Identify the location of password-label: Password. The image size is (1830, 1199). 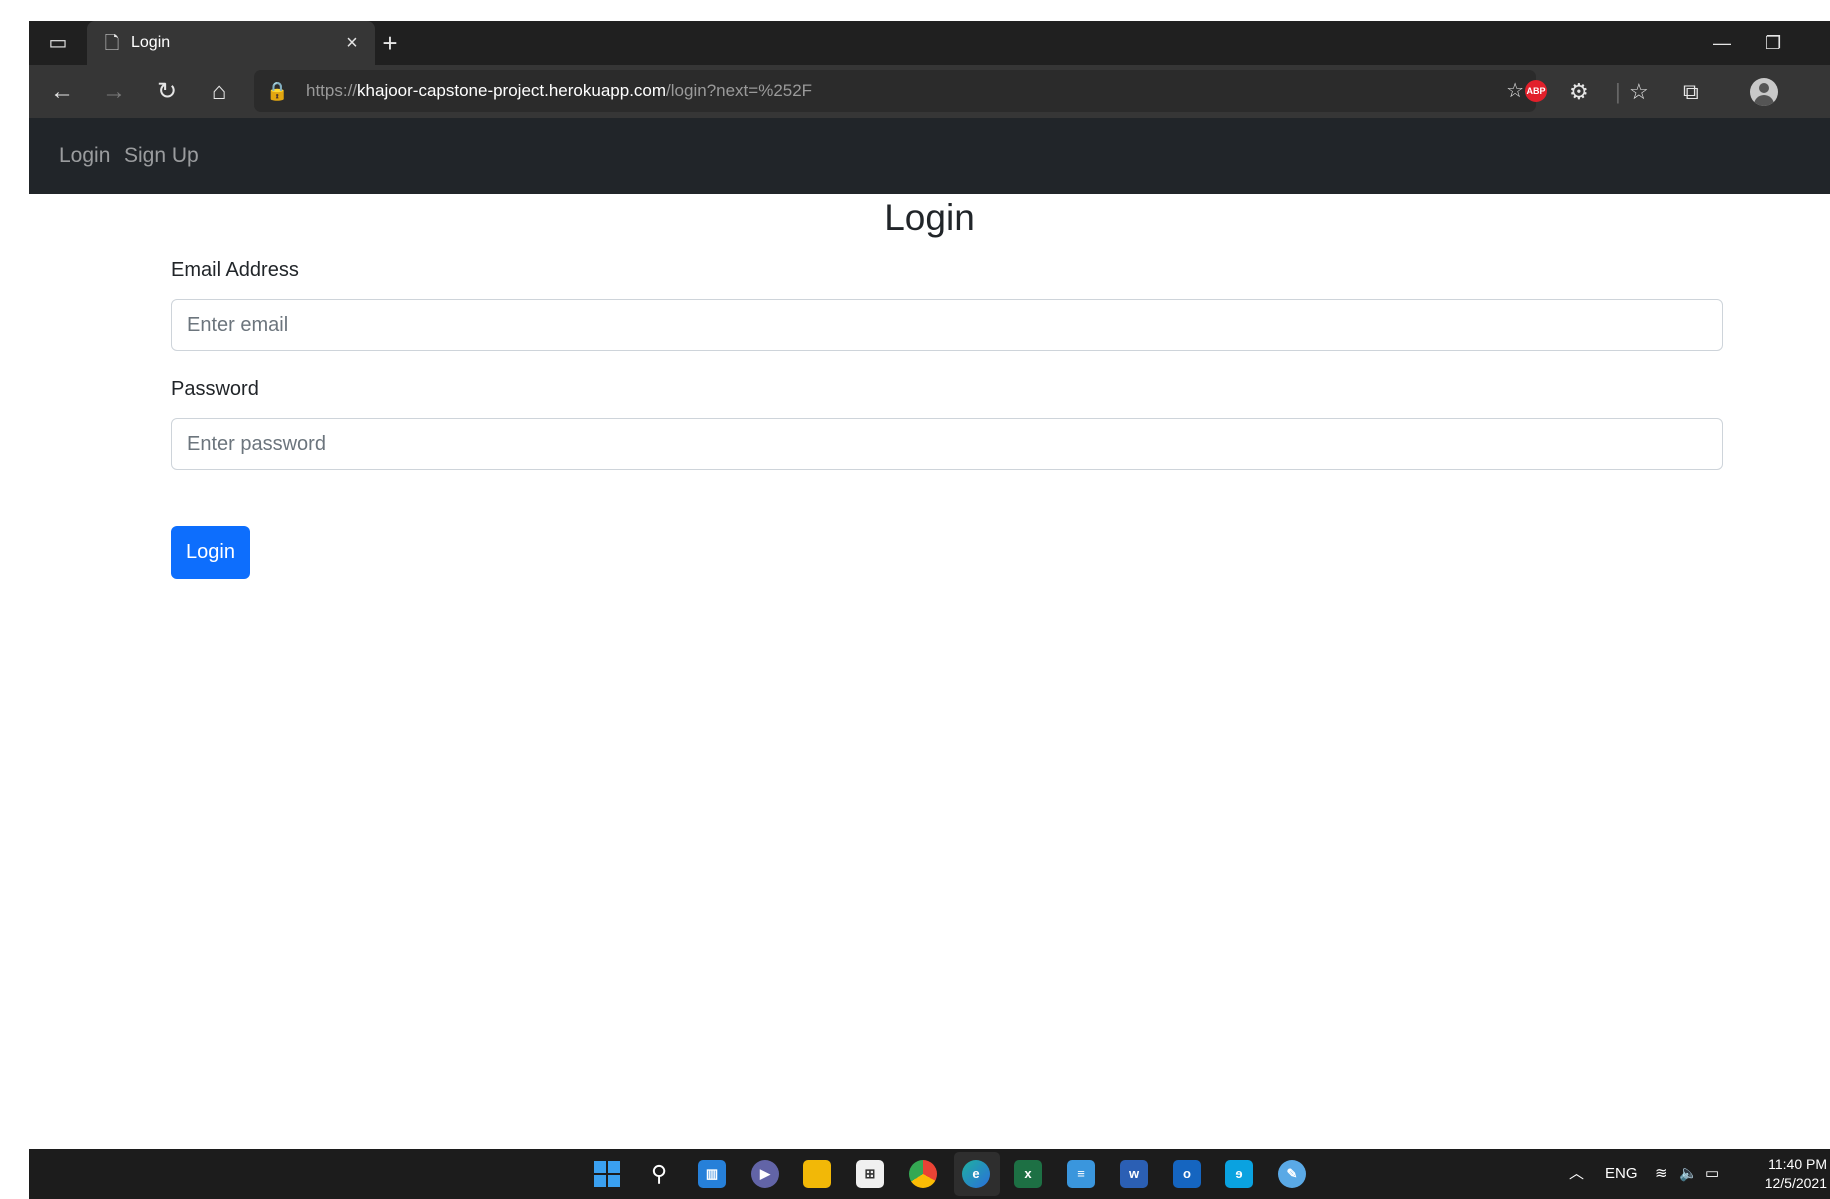
(215, 389).